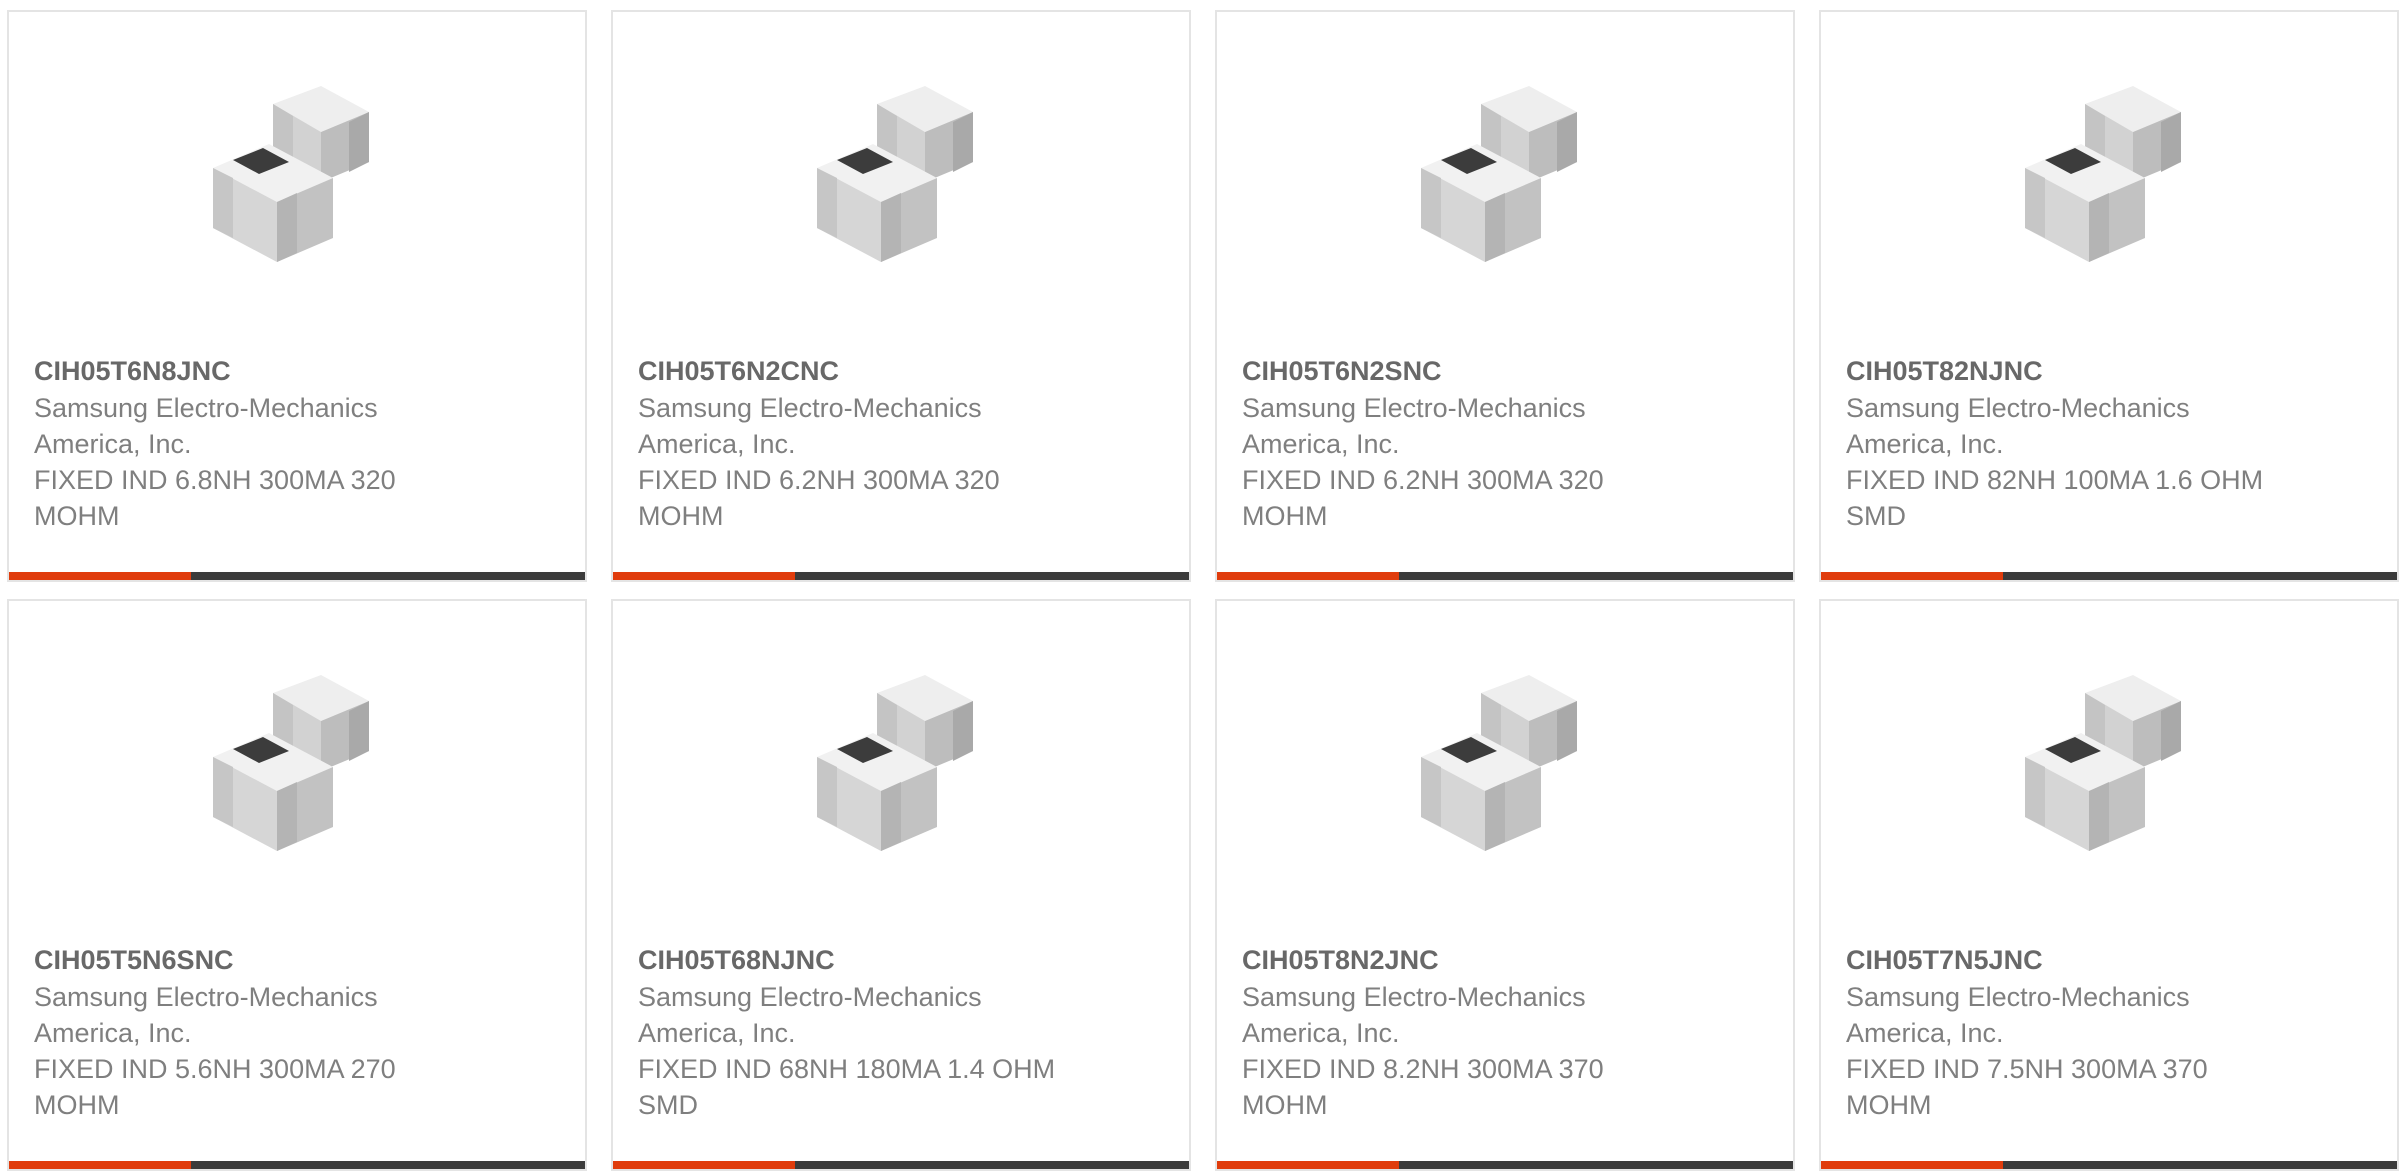 This screenshot has width=2400, height=1171. What do you see at coordinates (2056, 371) in the screenshot?
I see `part-number-link: CIH05T82NJNC` at bounding box center [2056, 371].